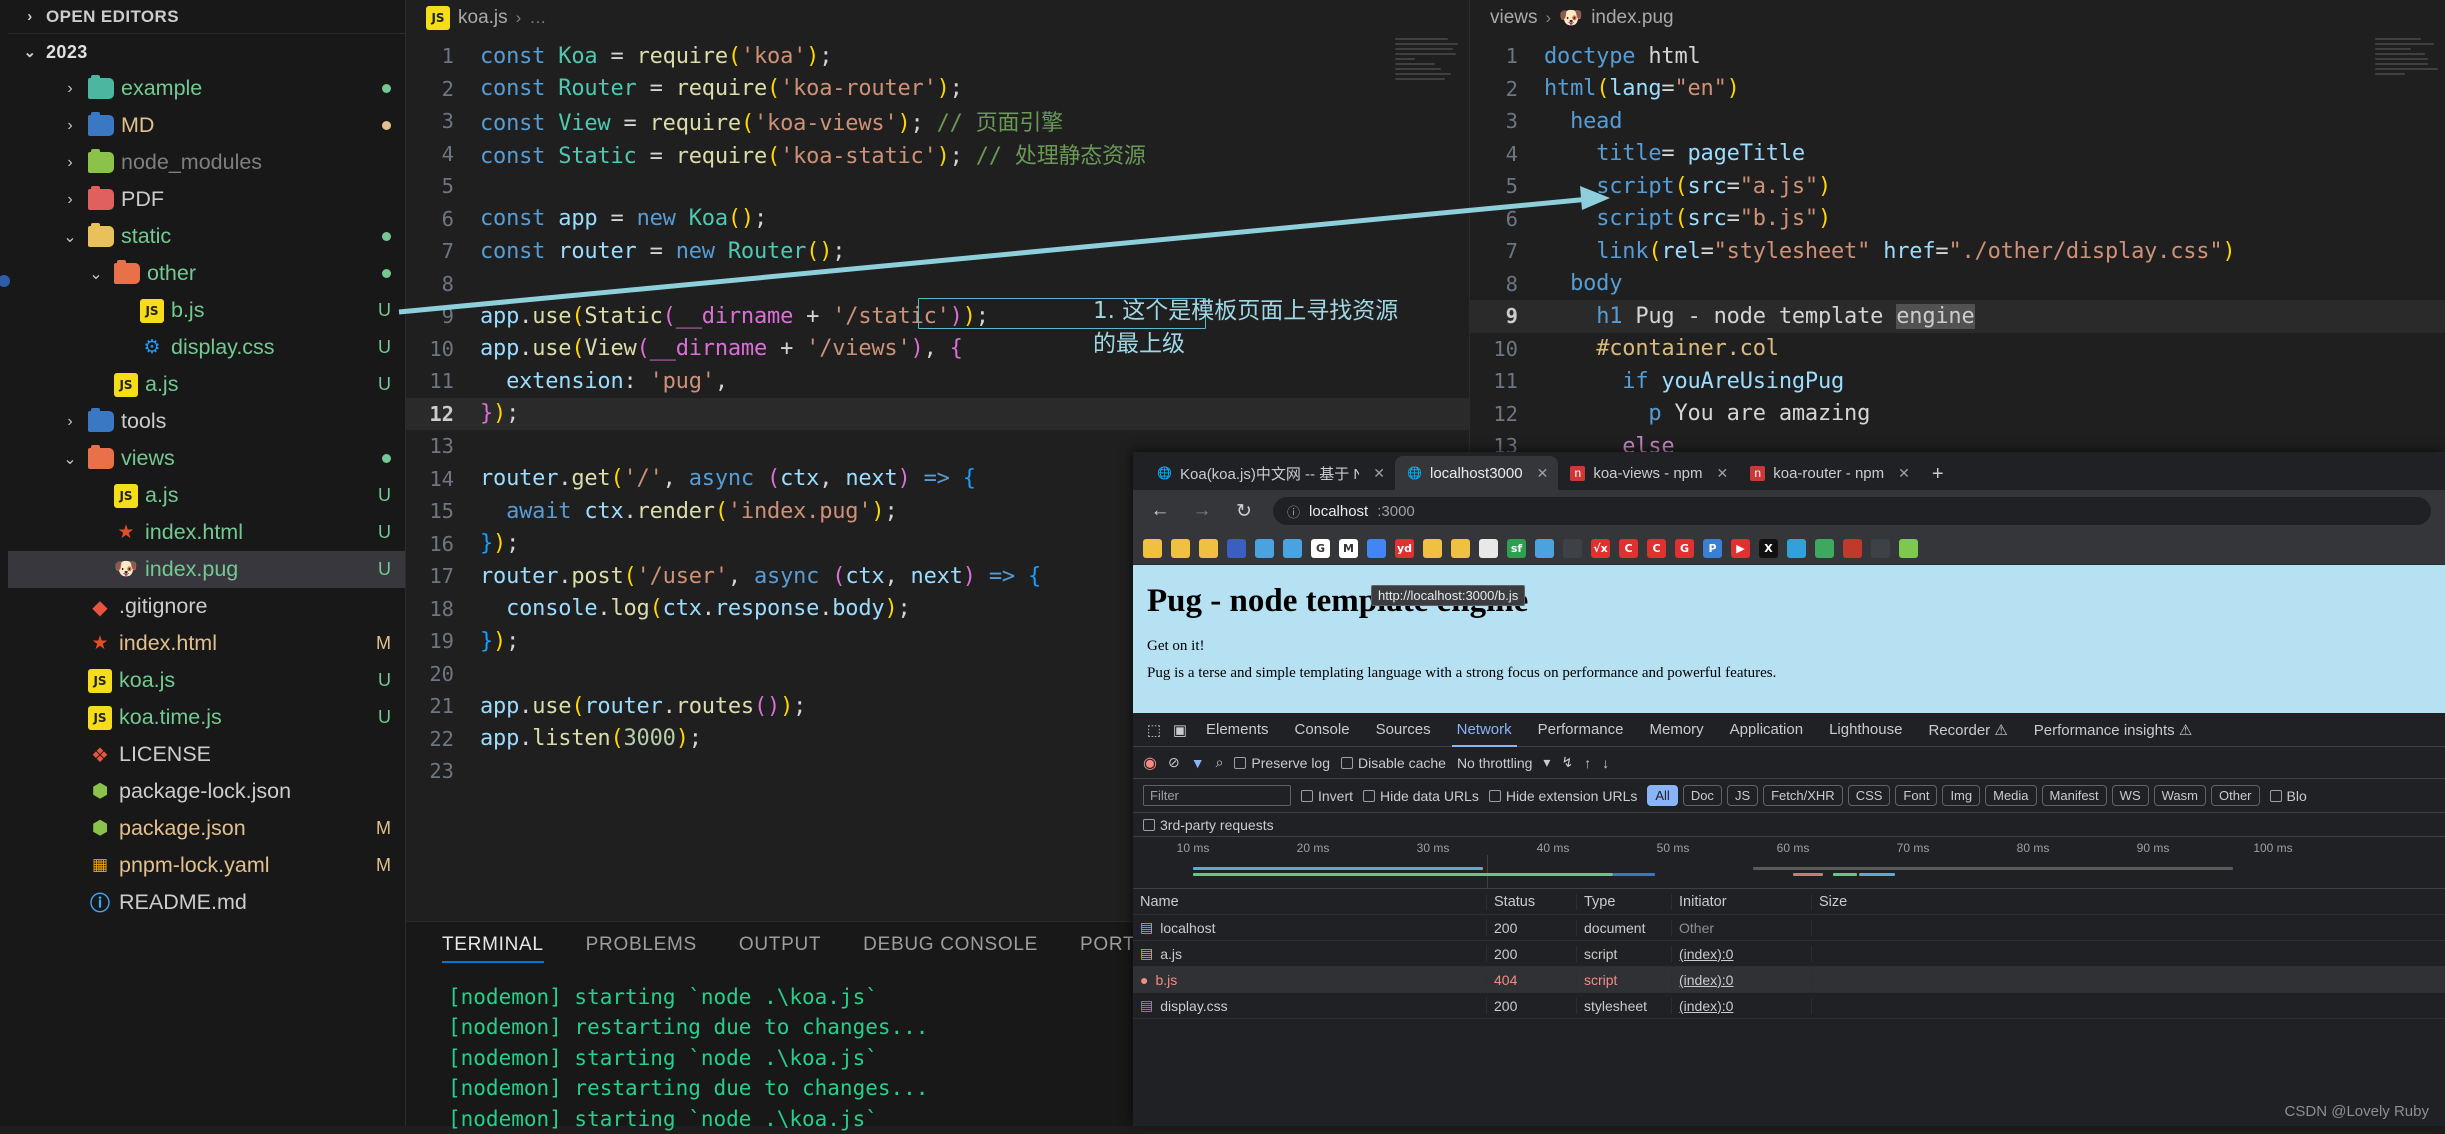 The width and height of the screenshot is (2445, 1134). What do you see at coordinates (1684, 548) in the screenshot?
I see `bookmark-g-icon: G` at bounding box center [1684, 548].